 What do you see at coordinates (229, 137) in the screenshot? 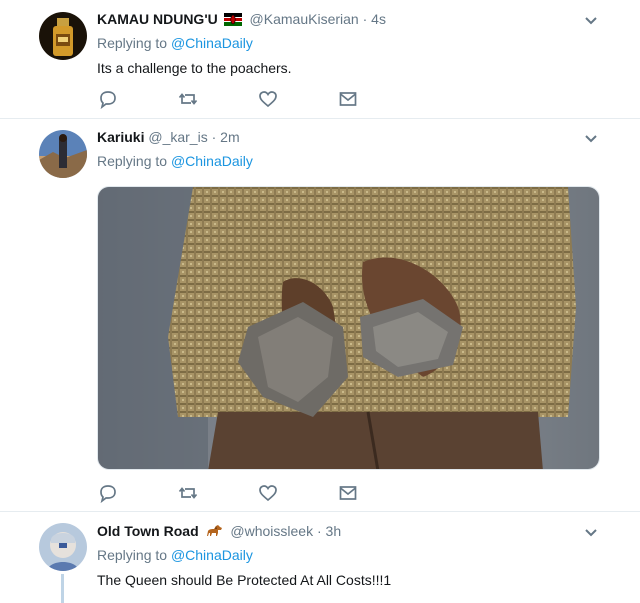
I see `timestamp: 2m` at bounding box center [229, 137].